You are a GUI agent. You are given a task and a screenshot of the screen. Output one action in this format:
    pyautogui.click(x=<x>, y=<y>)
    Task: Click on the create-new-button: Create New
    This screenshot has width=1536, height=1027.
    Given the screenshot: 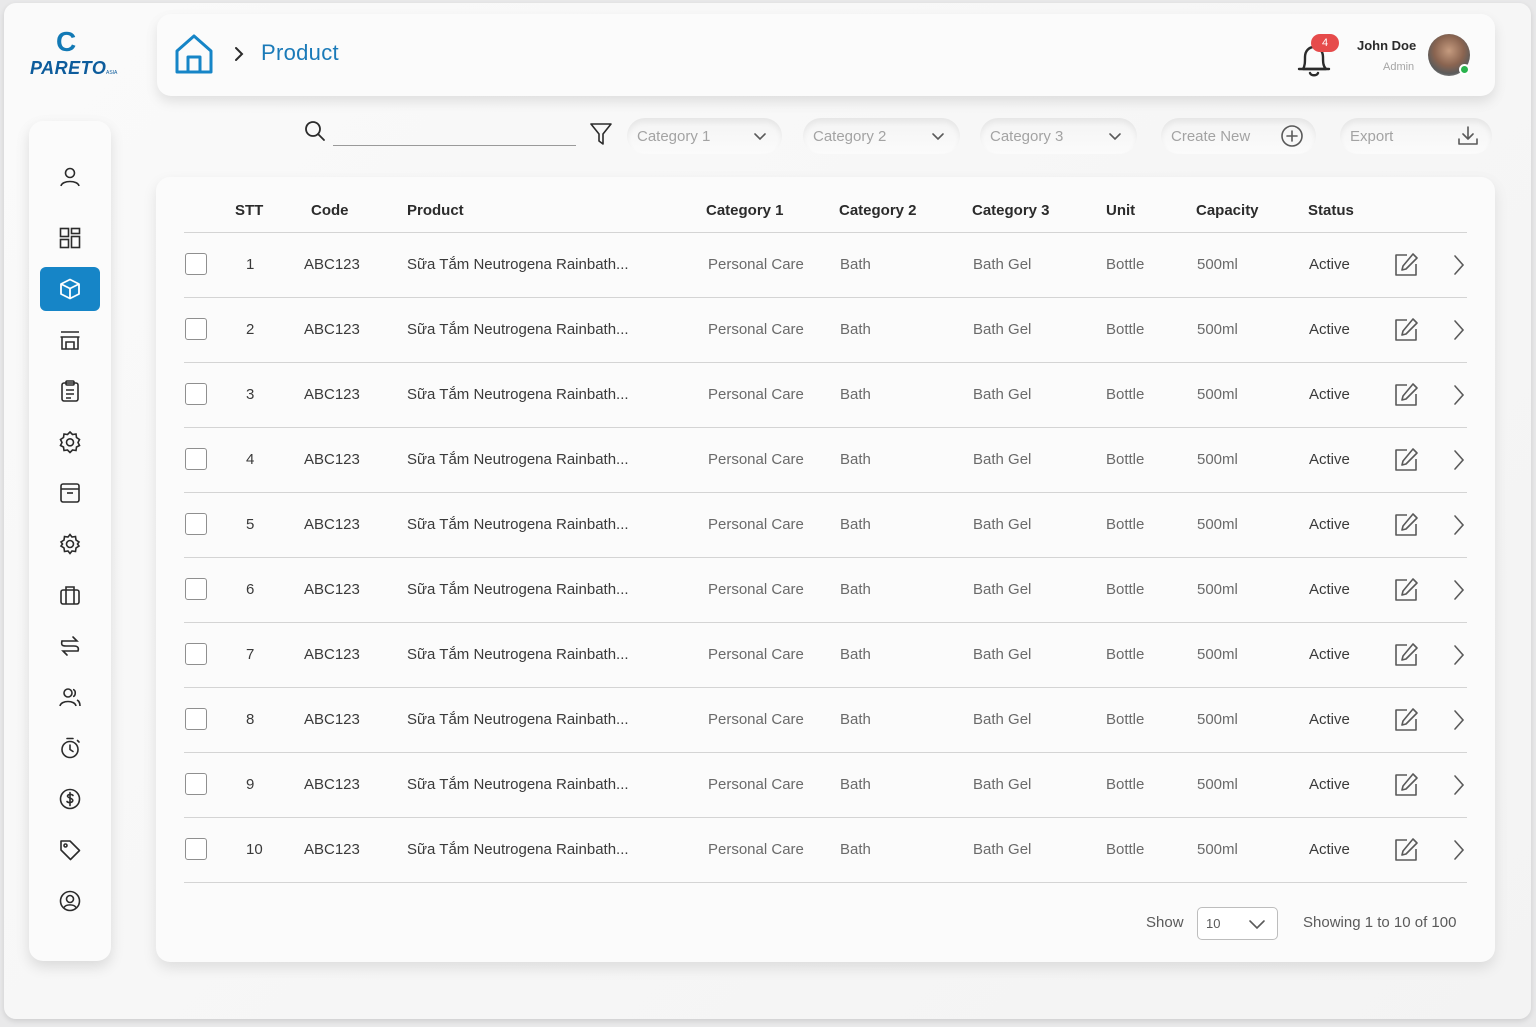 What is the action you would take?
    pyautogui.click(x=1238, y=136)
    